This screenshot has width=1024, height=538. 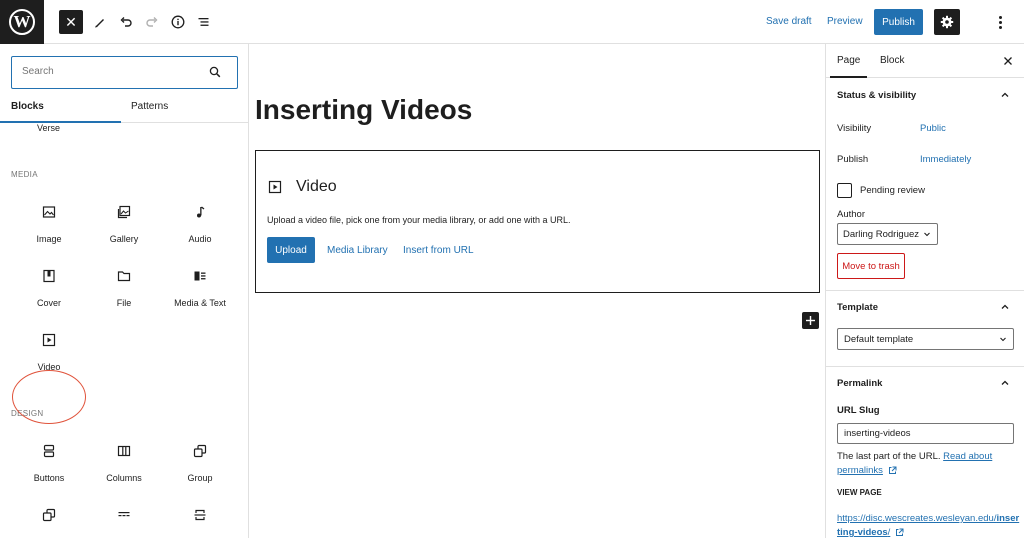 I want to click on view-page-label: VIEW PAGE, so click(x=859, y=492).